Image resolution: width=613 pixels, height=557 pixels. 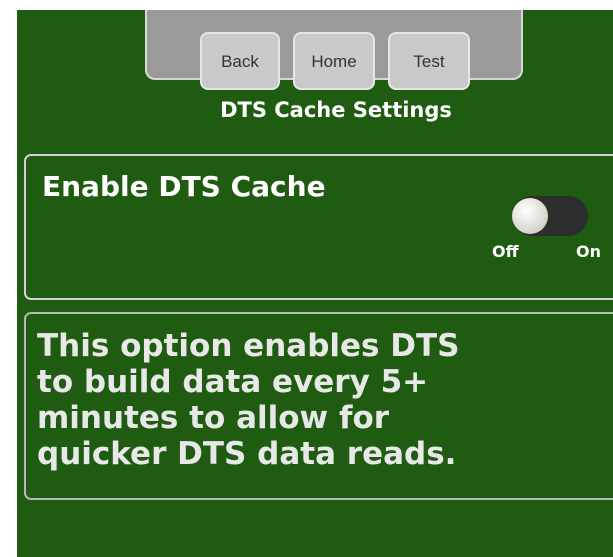 I want to click on enable-cache-toggle, so click(x=550, y=216).